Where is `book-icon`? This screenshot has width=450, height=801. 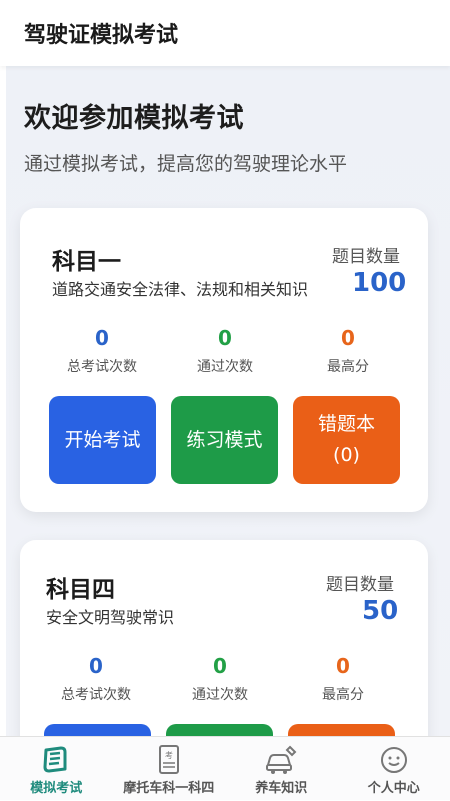
book-icon is located at coordinates (56, 760).